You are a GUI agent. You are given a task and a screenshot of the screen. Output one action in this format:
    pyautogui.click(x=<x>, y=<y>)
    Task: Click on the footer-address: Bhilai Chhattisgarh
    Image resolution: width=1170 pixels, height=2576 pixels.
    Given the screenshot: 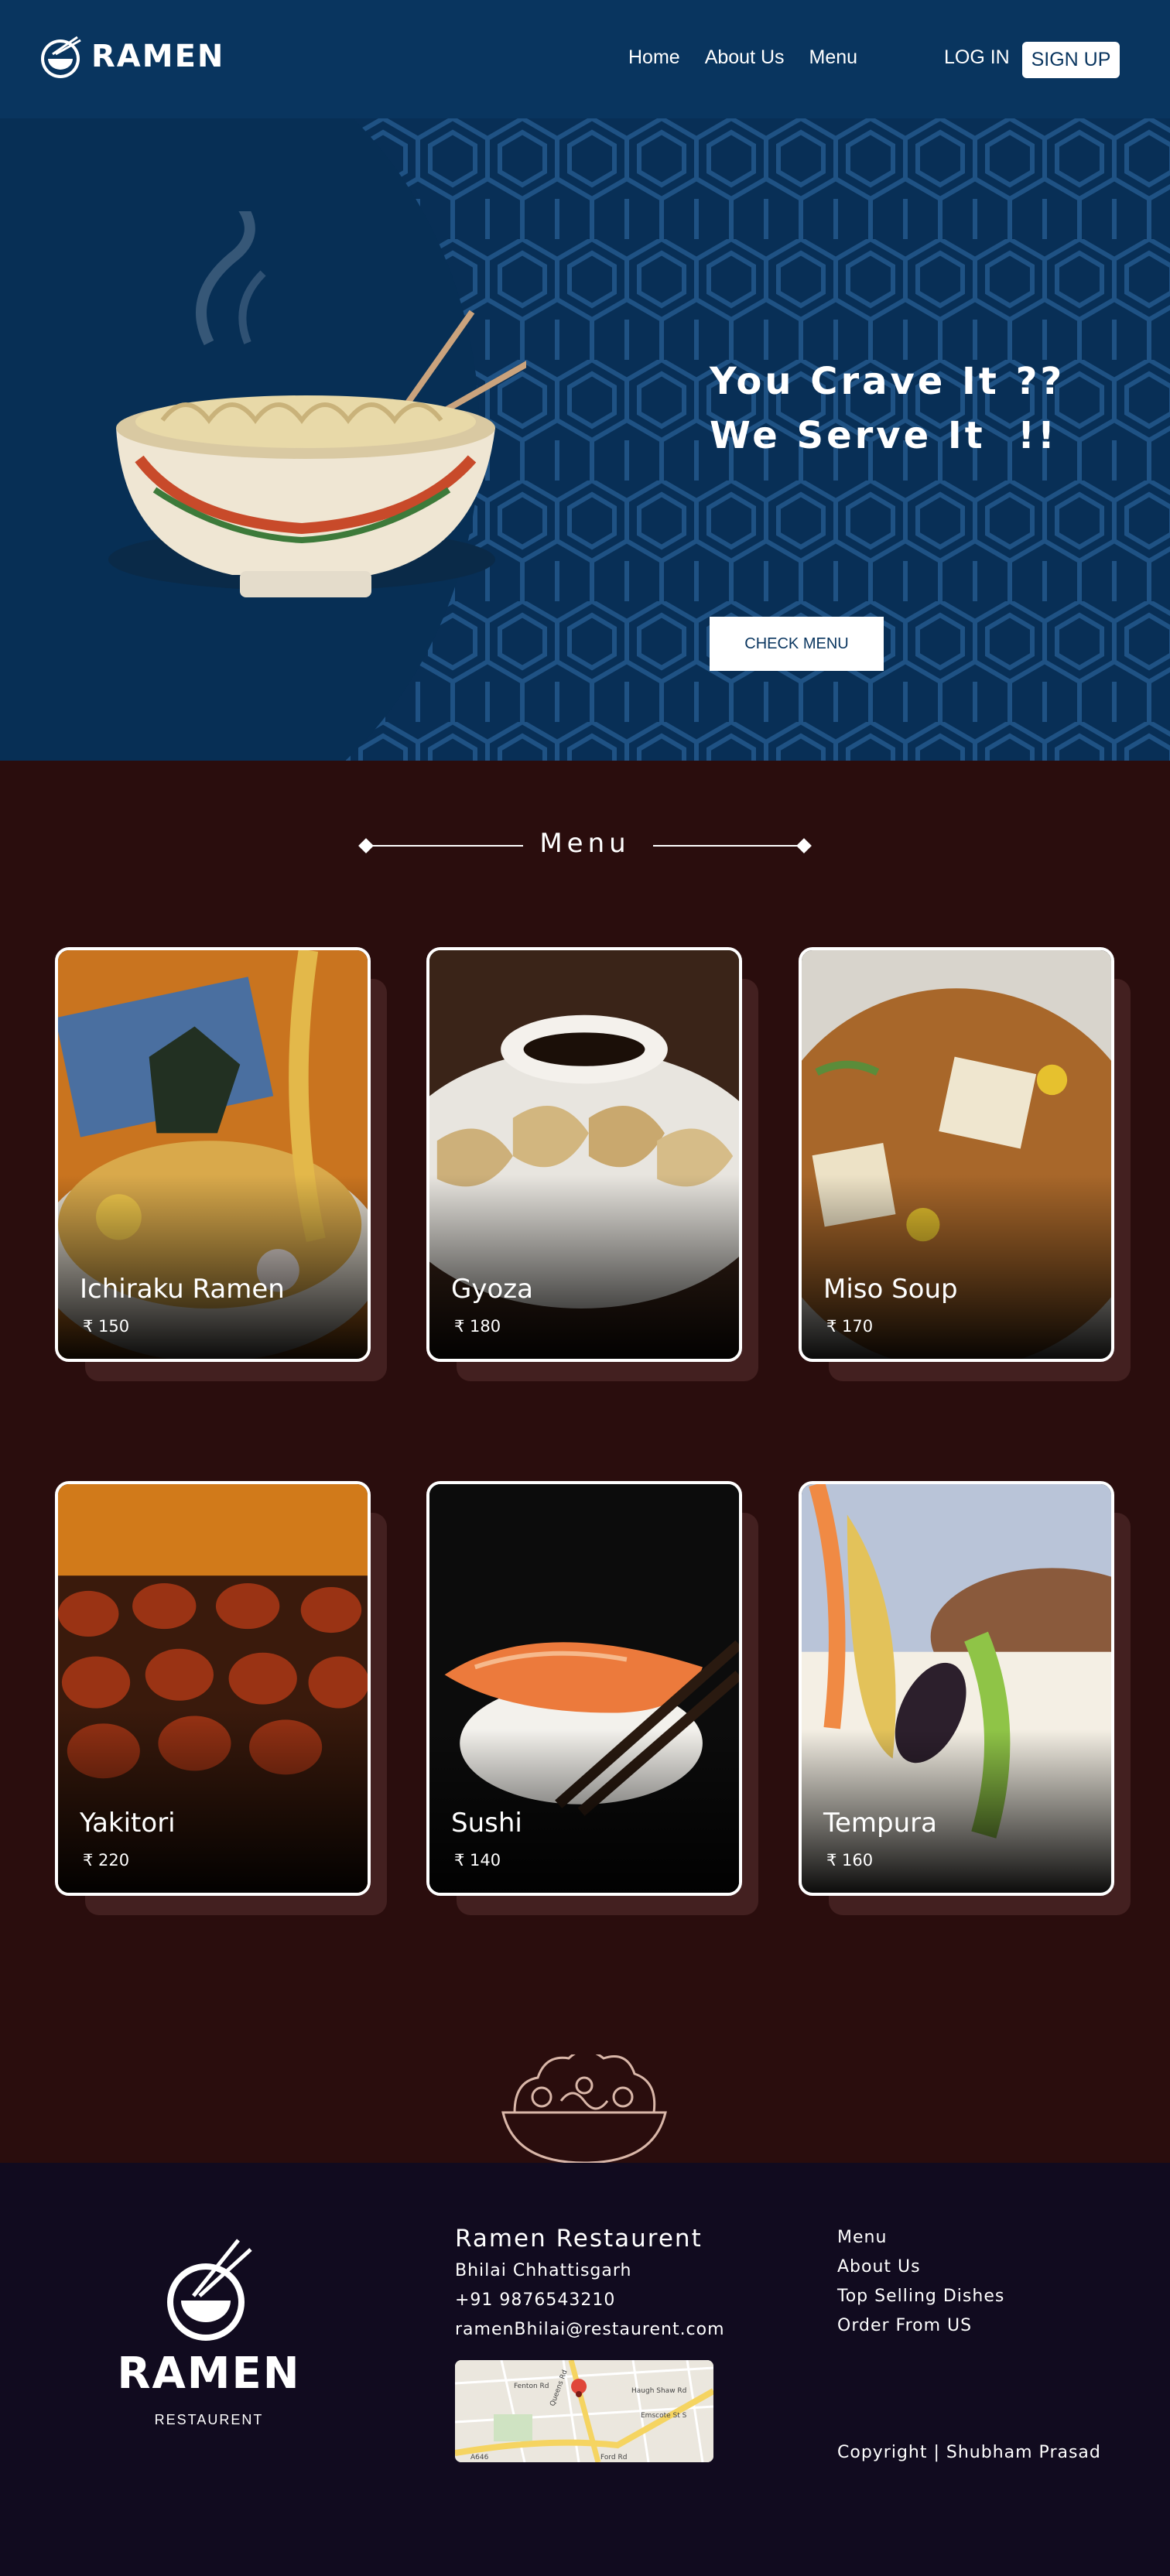 What is the action you would take?
    pyautogui.click(x=544, y=2270)
    